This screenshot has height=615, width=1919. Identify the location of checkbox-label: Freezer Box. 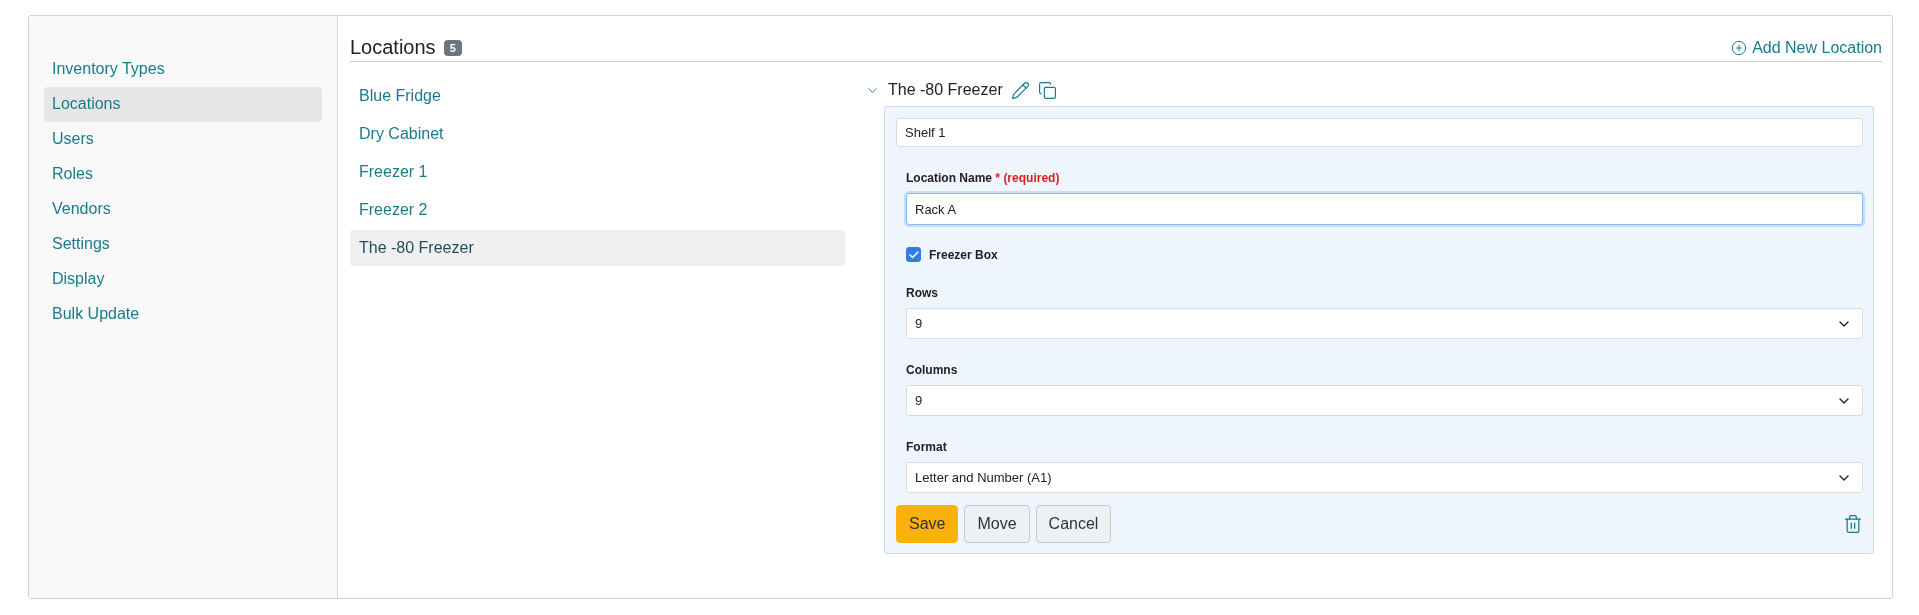
(963, 254).